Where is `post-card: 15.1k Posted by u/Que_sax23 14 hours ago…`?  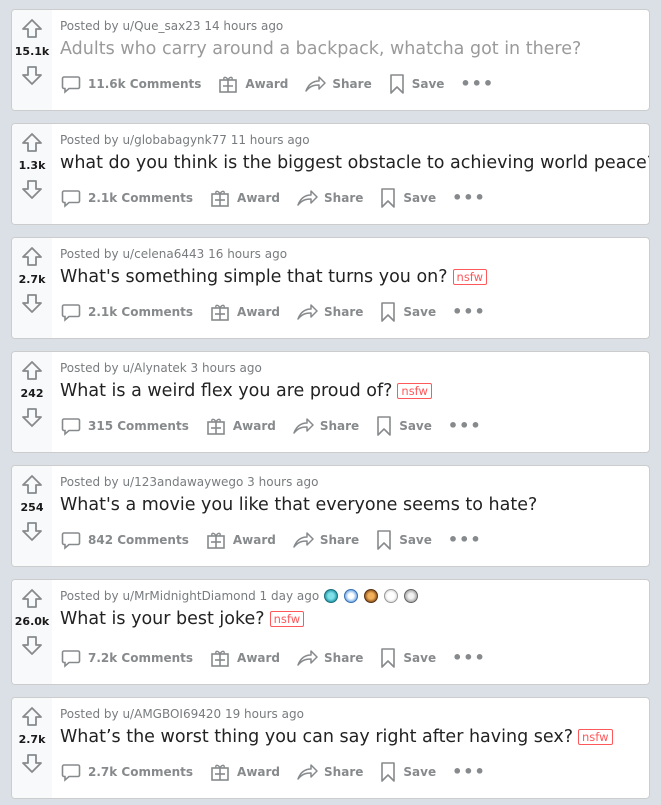 post-card: 15.1k Posted by u/Que_sax23 14 hours ago… is located at coordinates (330, 60).